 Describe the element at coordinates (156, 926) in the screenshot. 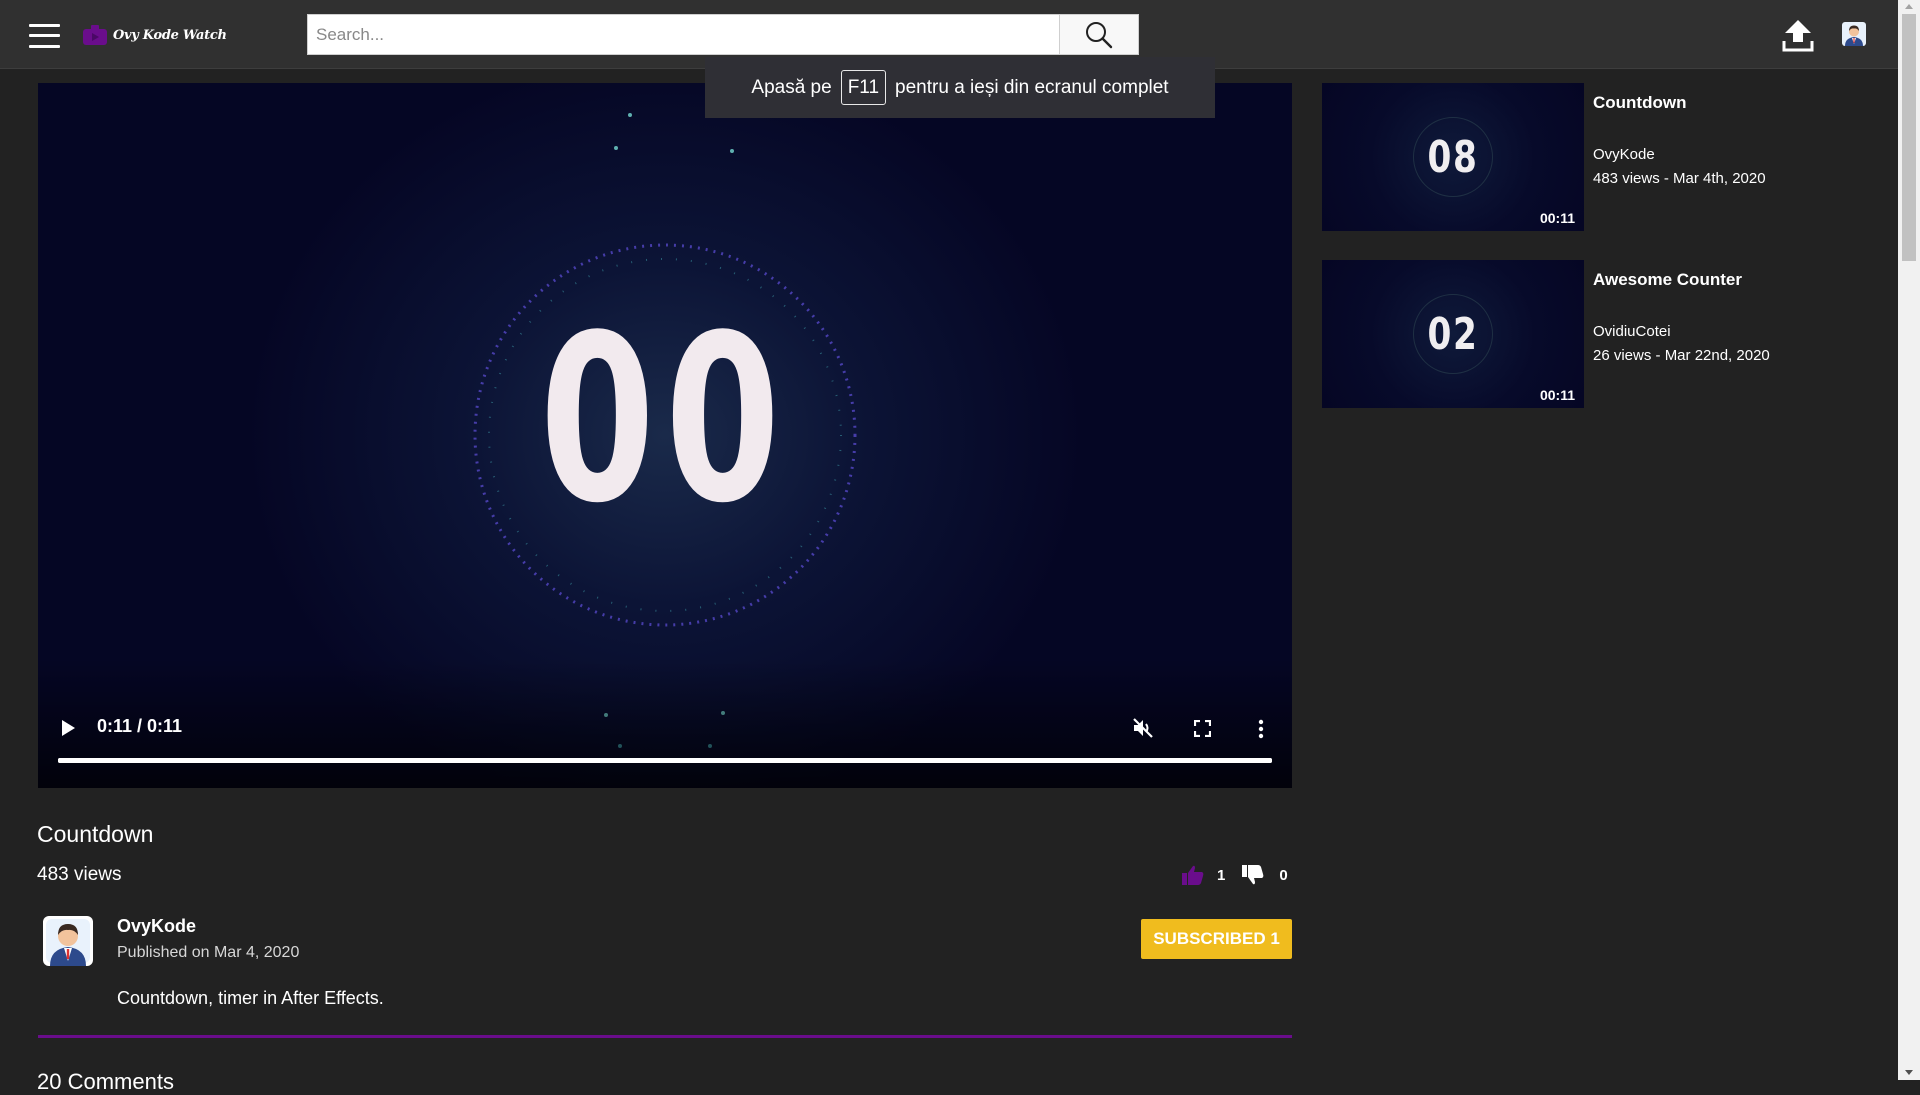

I see `channel-name: OvyKode` at that location.